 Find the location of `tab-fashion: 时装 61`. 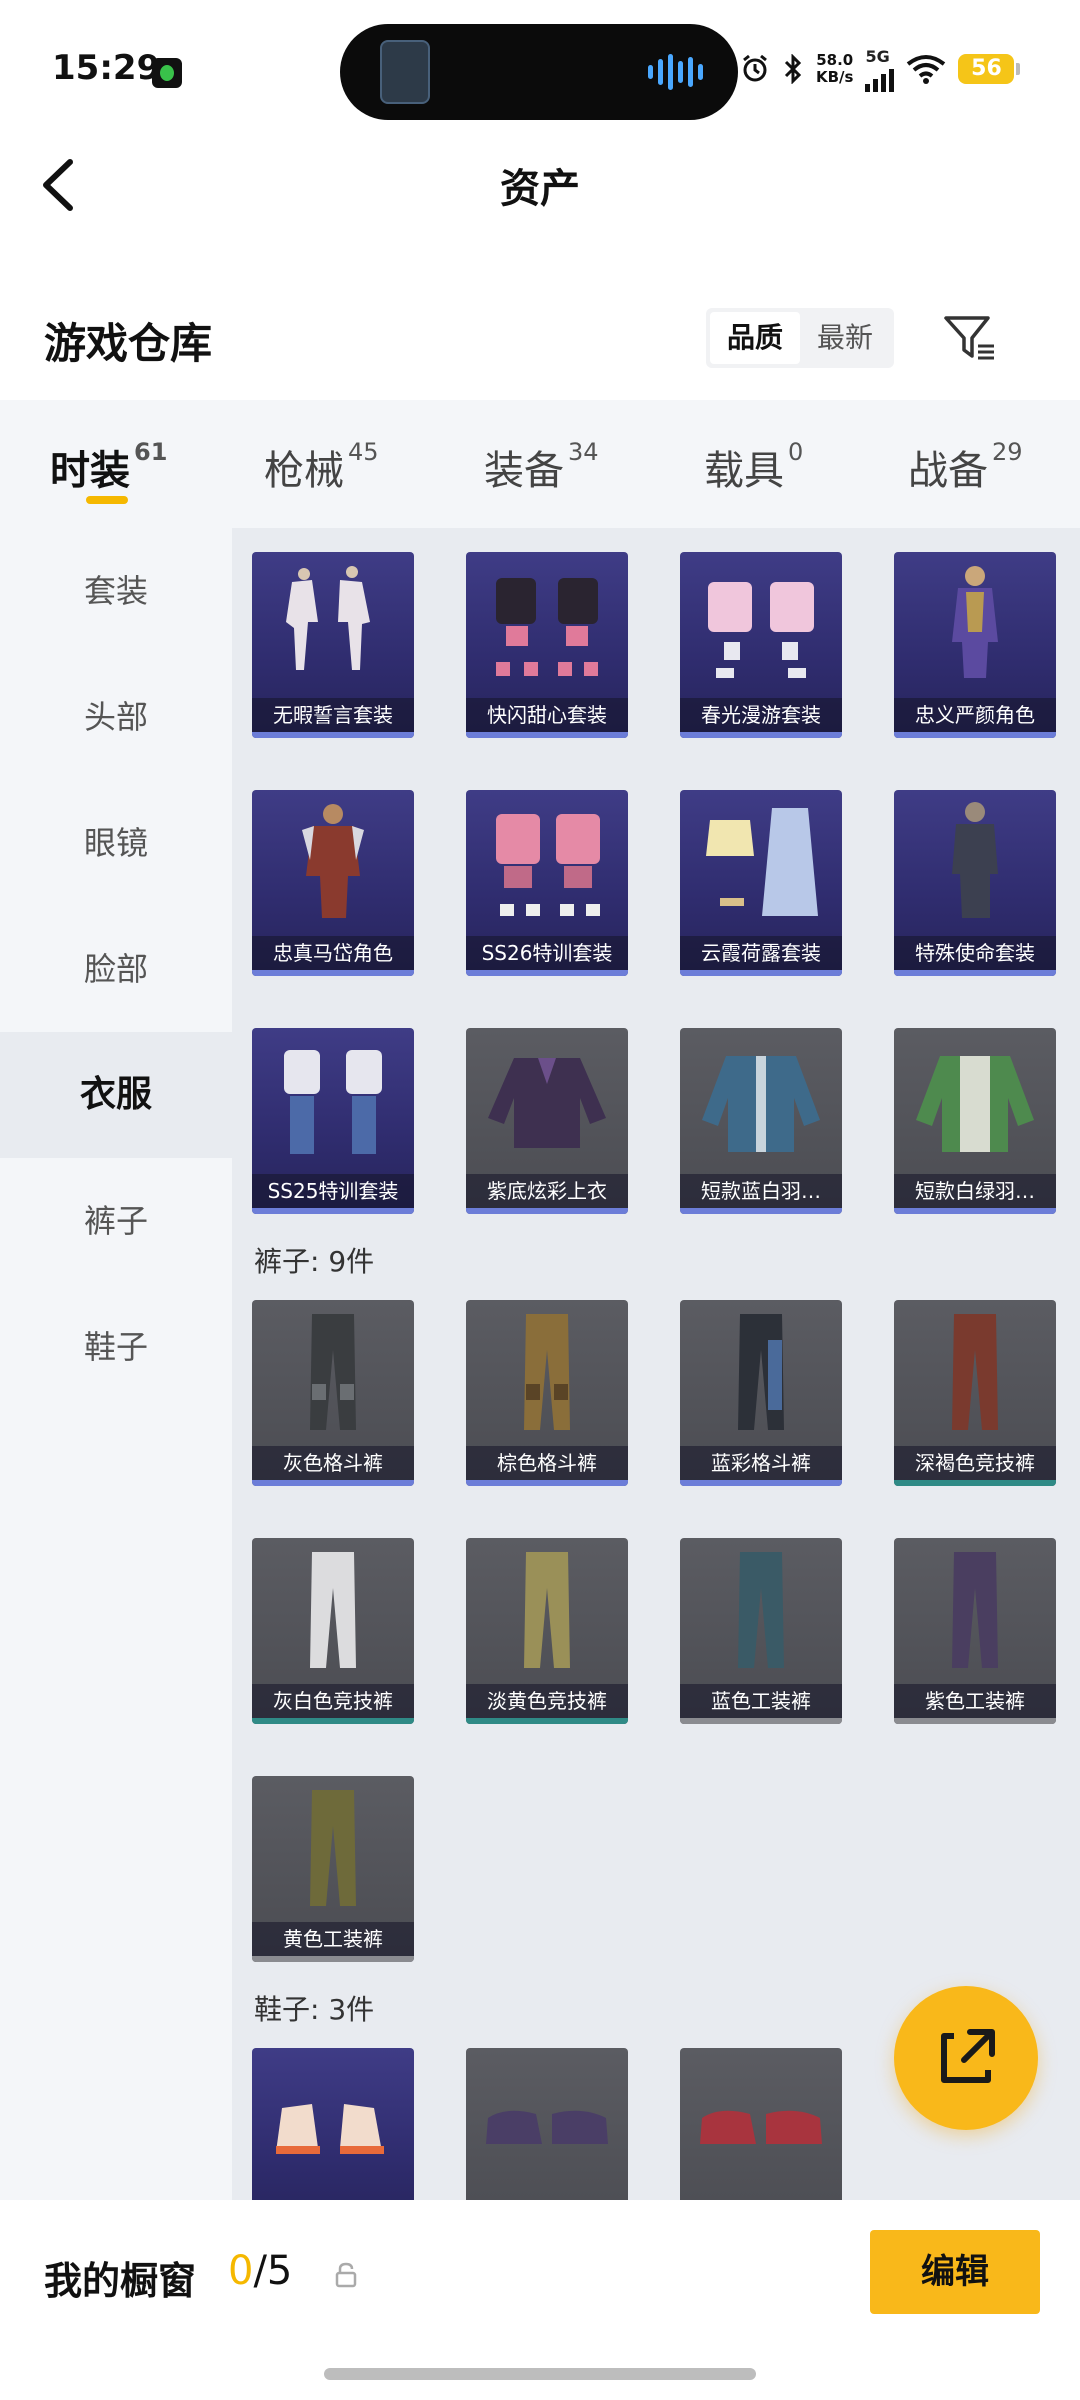

tab-fashion: 时装 61 is located at coordinates (108, 467).